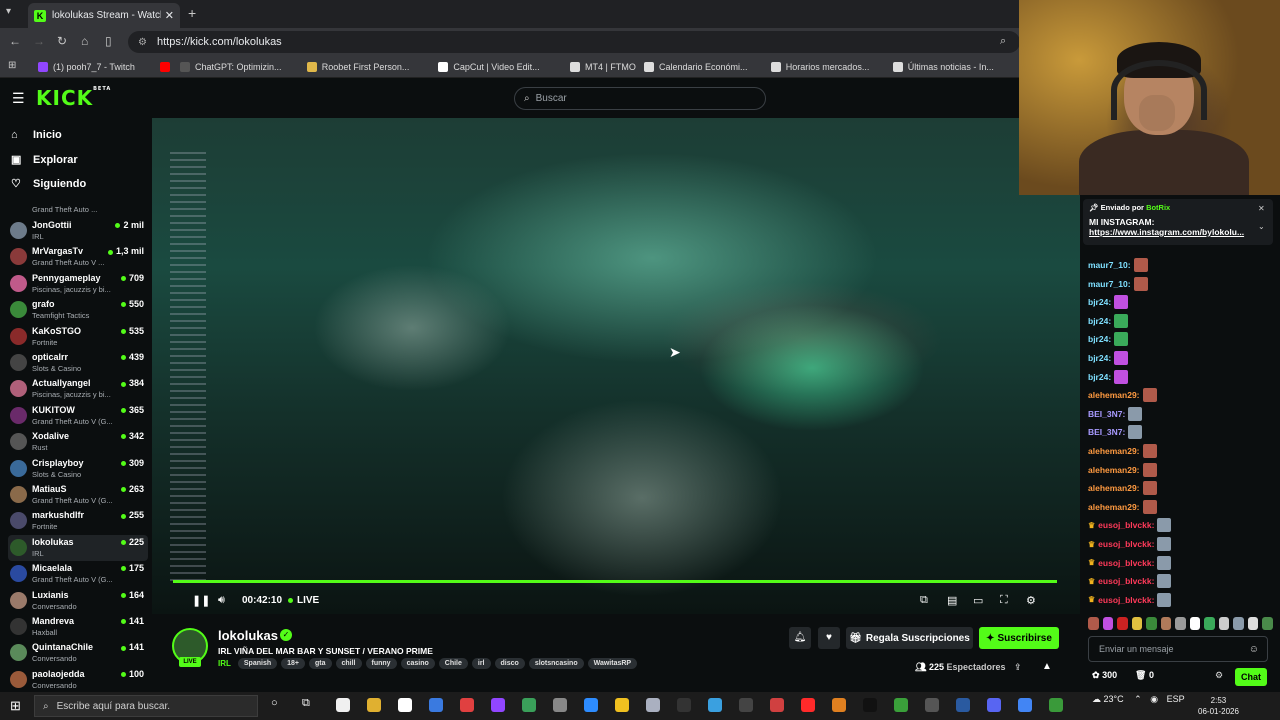  What do you see at coordinates (39, 41) in the screenshot?
I see `forward-icon: →` at bounding box center [39, 41].